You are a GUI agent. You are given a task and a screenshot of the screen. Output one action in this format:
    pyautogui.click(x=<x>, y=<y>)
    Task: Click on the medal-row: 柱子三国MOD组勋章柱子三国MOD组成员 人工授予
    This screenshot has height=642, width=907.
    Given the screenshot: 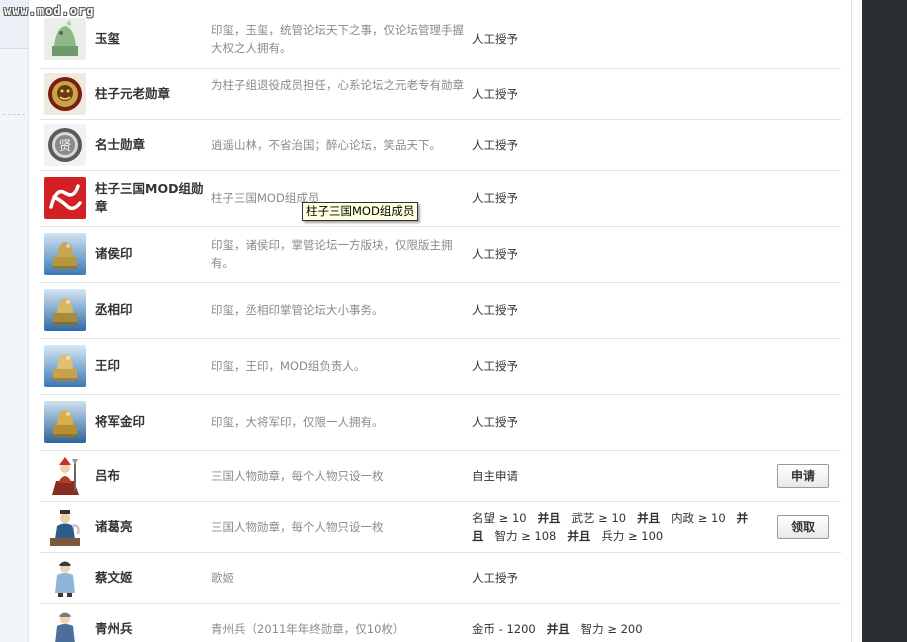 What is the action you would take?
    pyautogui.click(x=440, y=198)
    